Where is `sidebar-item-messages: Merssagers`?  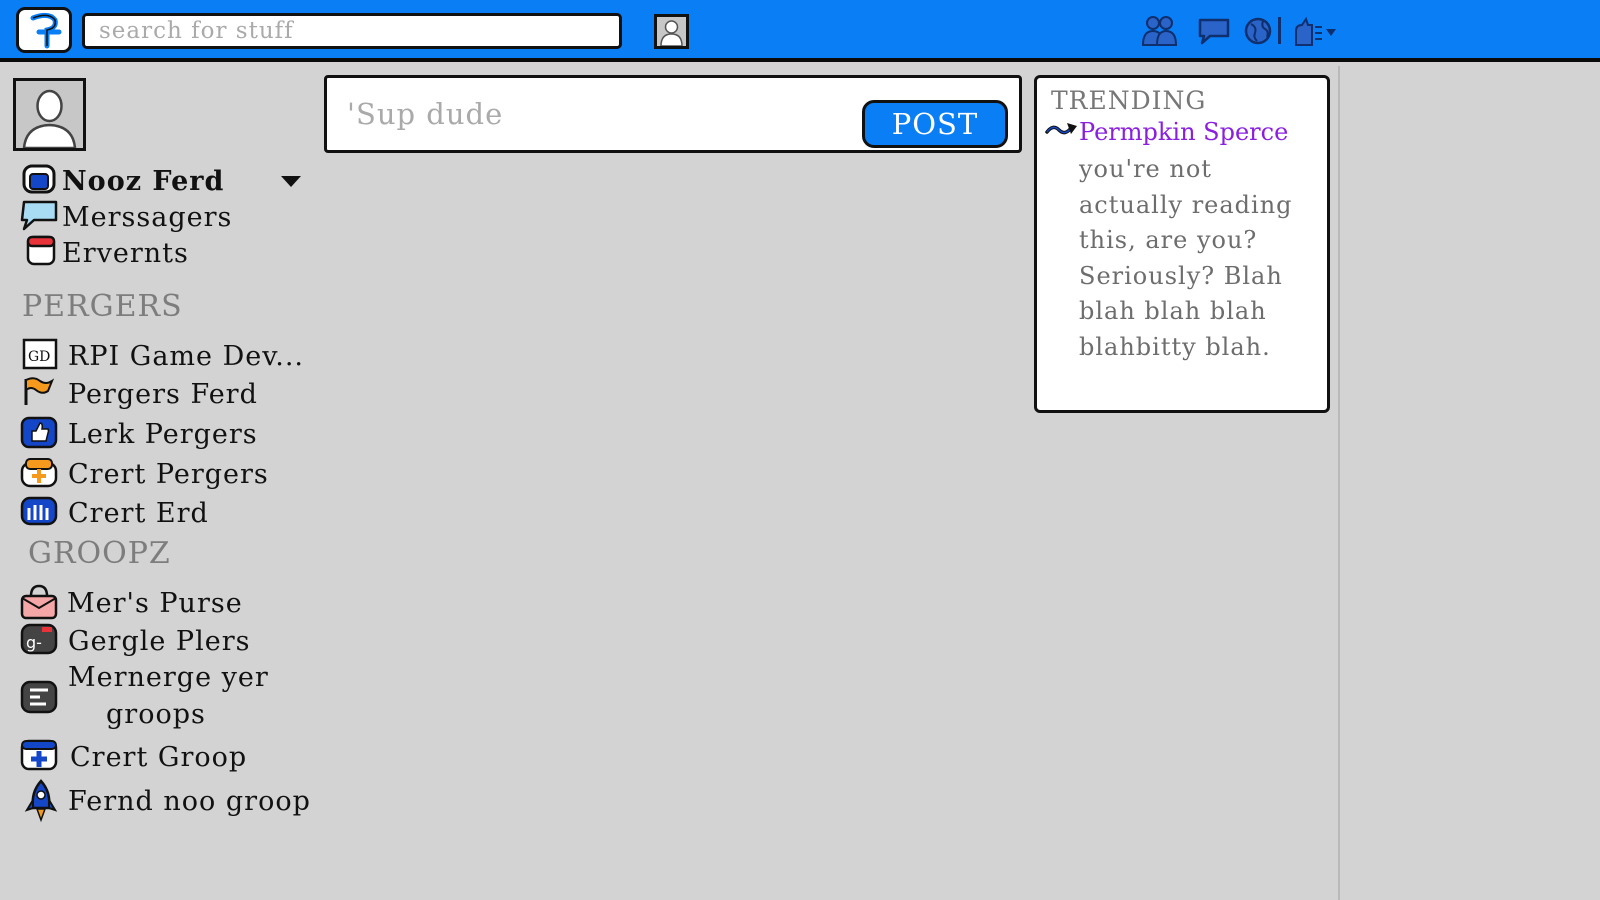 sidebar-item-messages: Merssagers is located at coordinates (125, 217).